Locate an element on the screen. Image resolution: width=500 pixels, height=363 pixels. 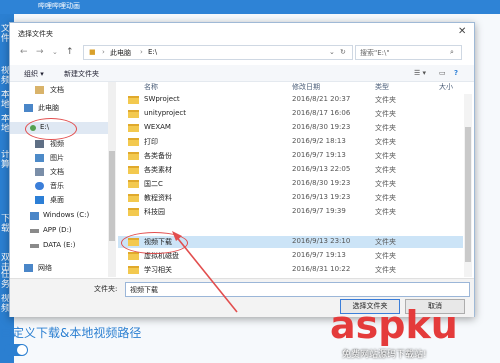
arrow-head is located at coordinates (177, 236).